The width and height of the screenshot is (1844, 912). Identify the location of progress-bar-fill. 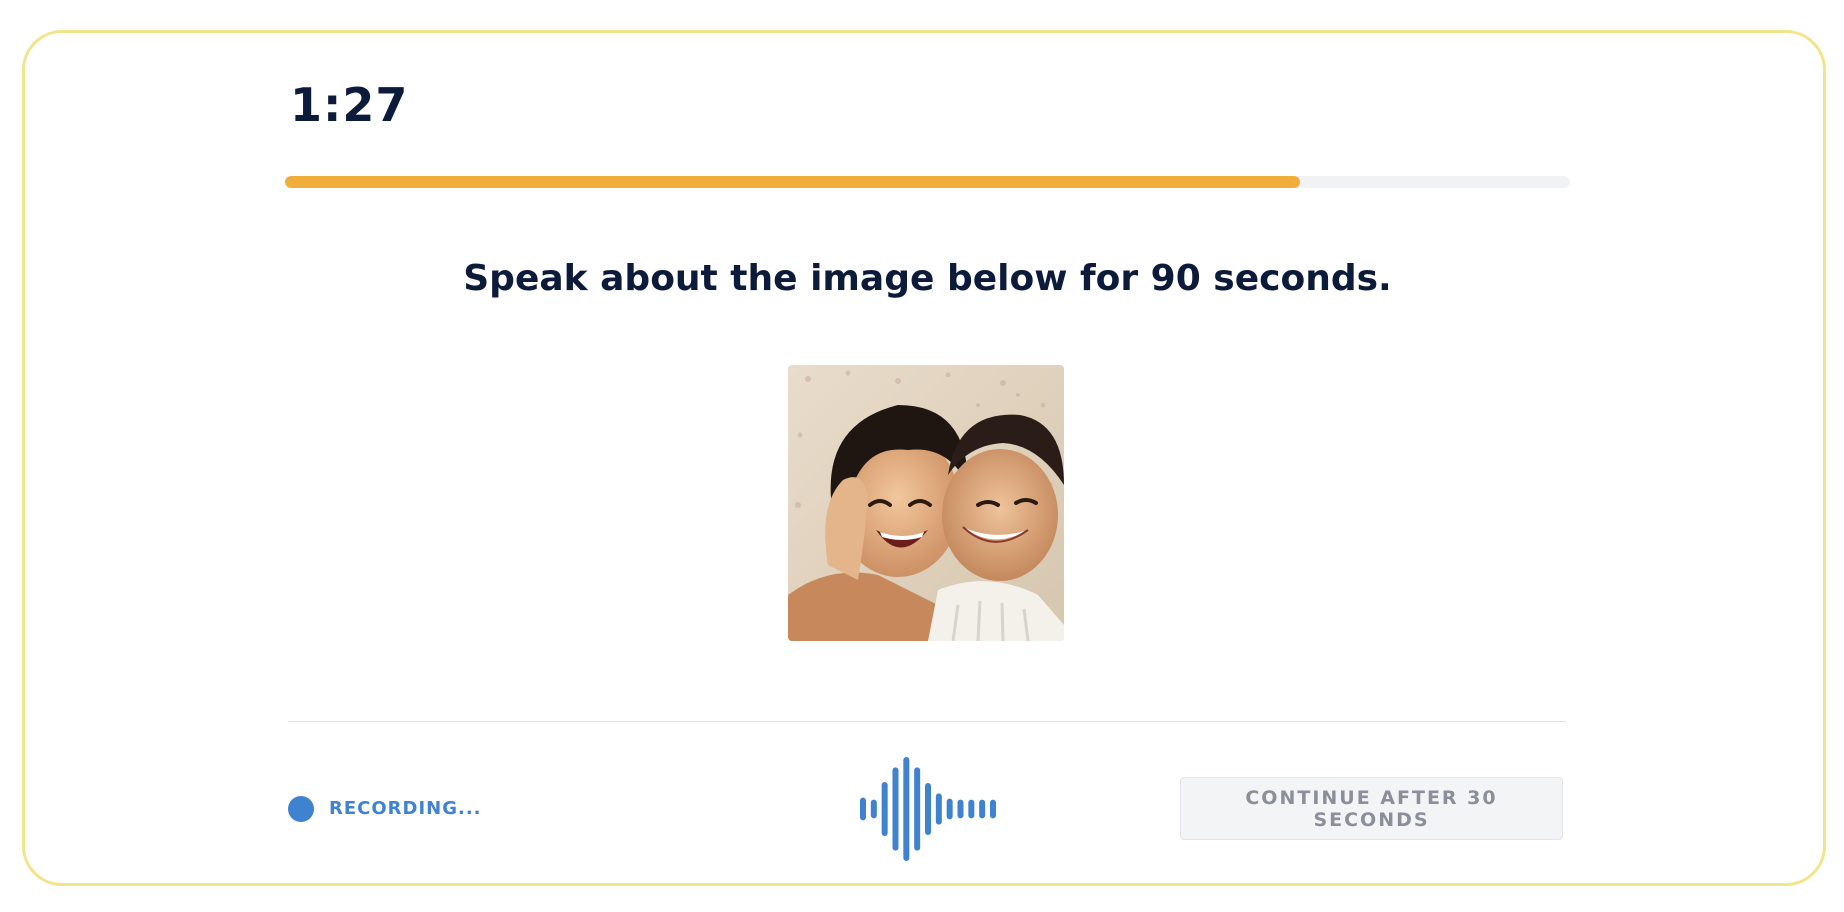
(793, 182).